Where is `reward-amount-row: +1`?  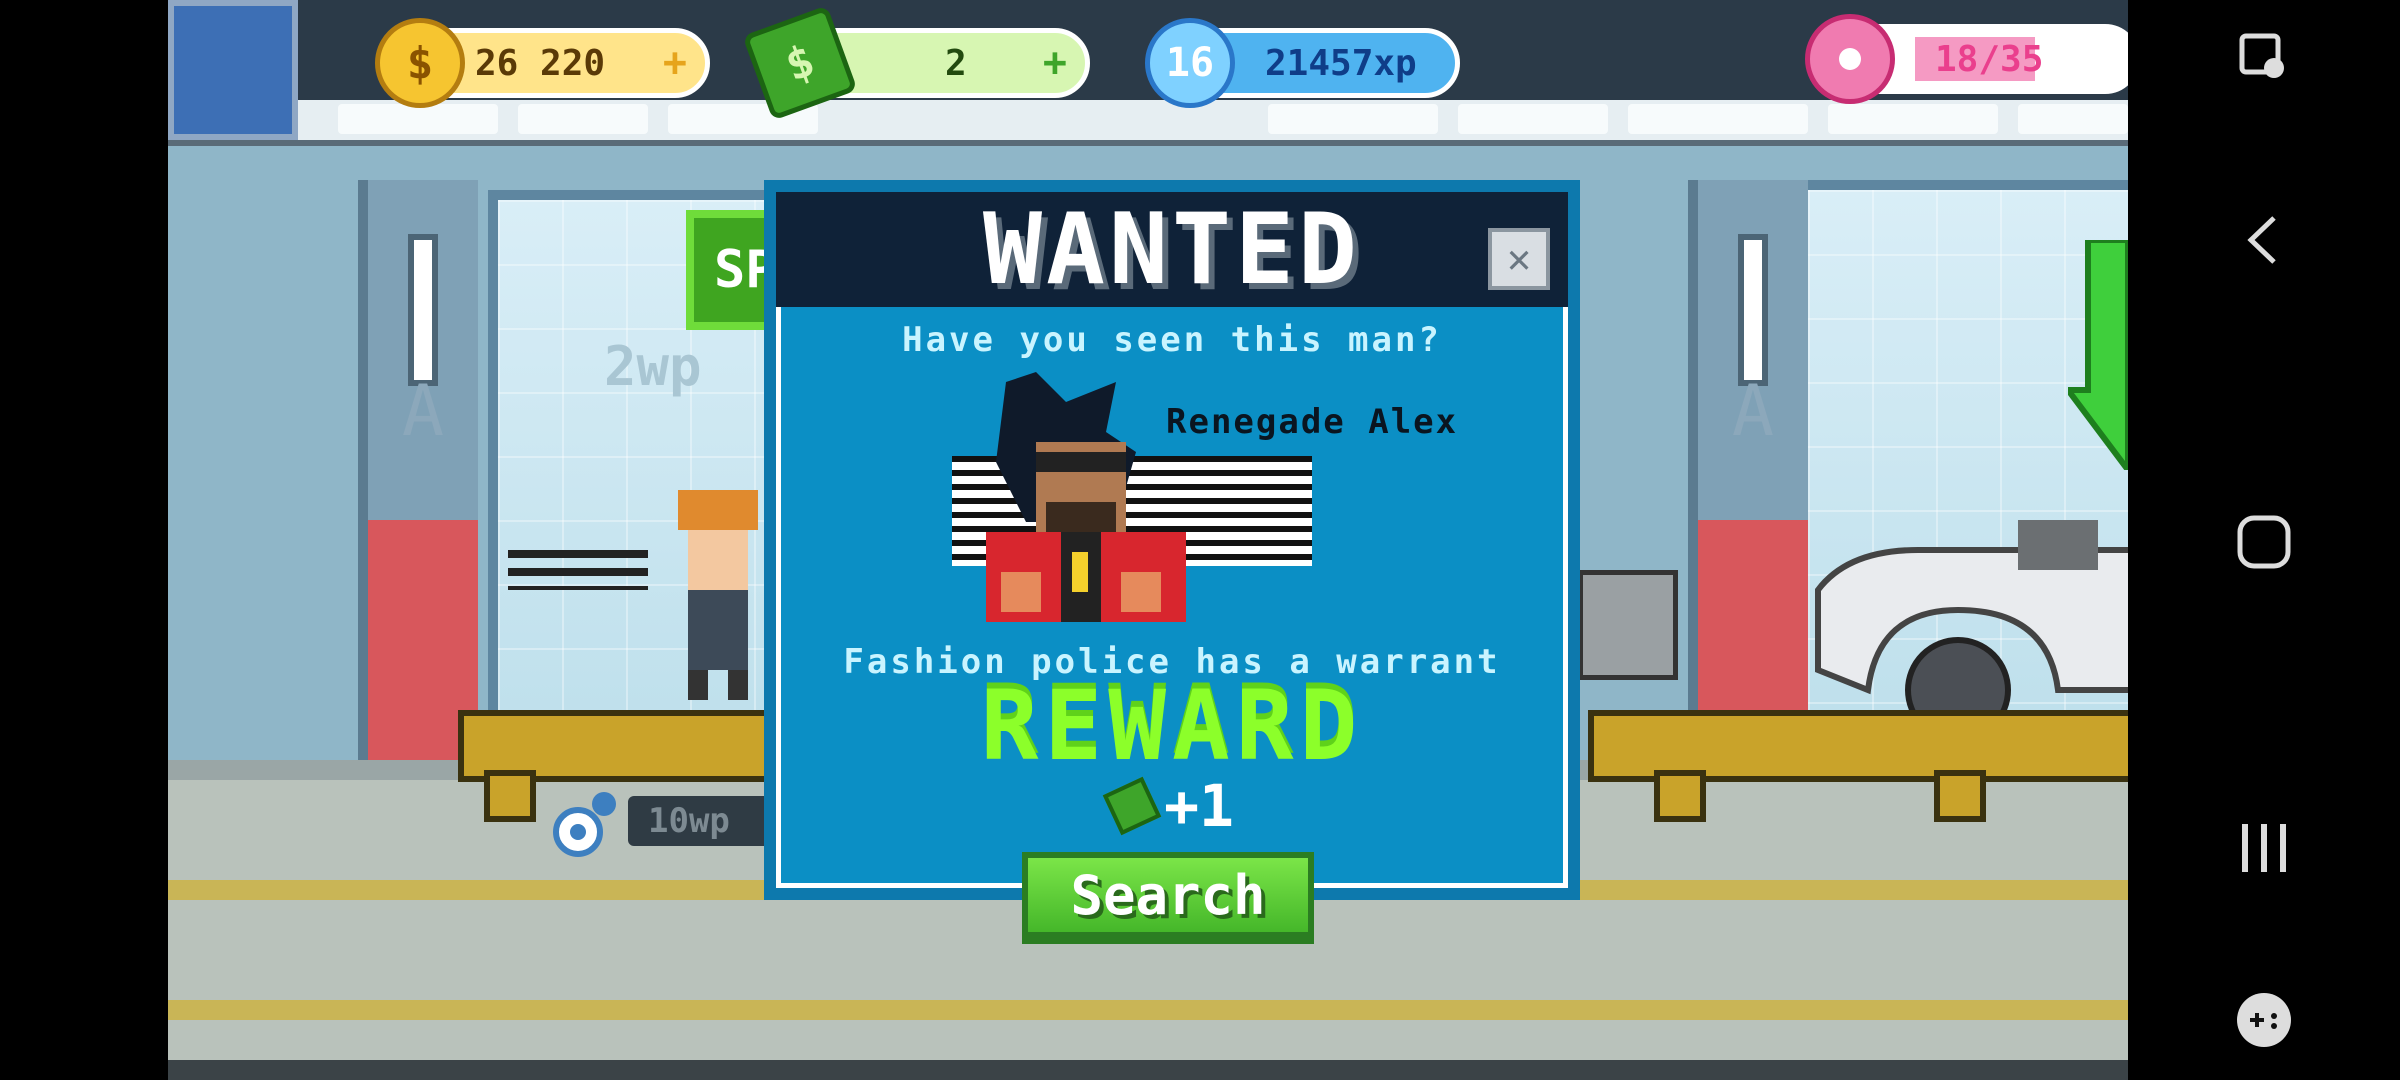
reward-amount-row: +1 is located at coordinates (1172, 806).